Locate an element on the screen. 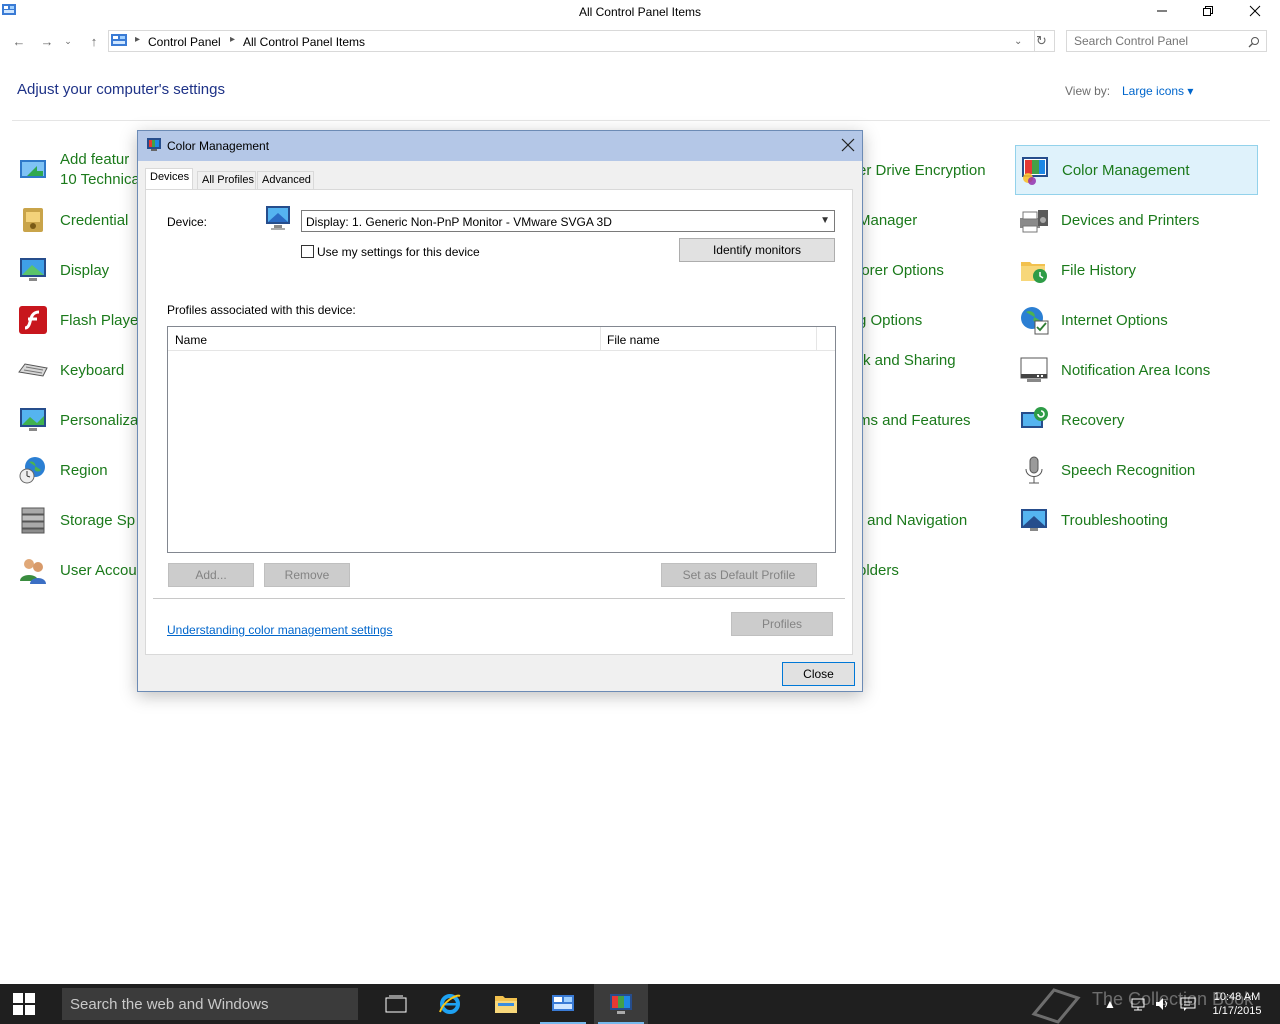 The image size is (1280, 1024). show-hidden-icons-button: ▲ is located at coordinates (1110, 1004).